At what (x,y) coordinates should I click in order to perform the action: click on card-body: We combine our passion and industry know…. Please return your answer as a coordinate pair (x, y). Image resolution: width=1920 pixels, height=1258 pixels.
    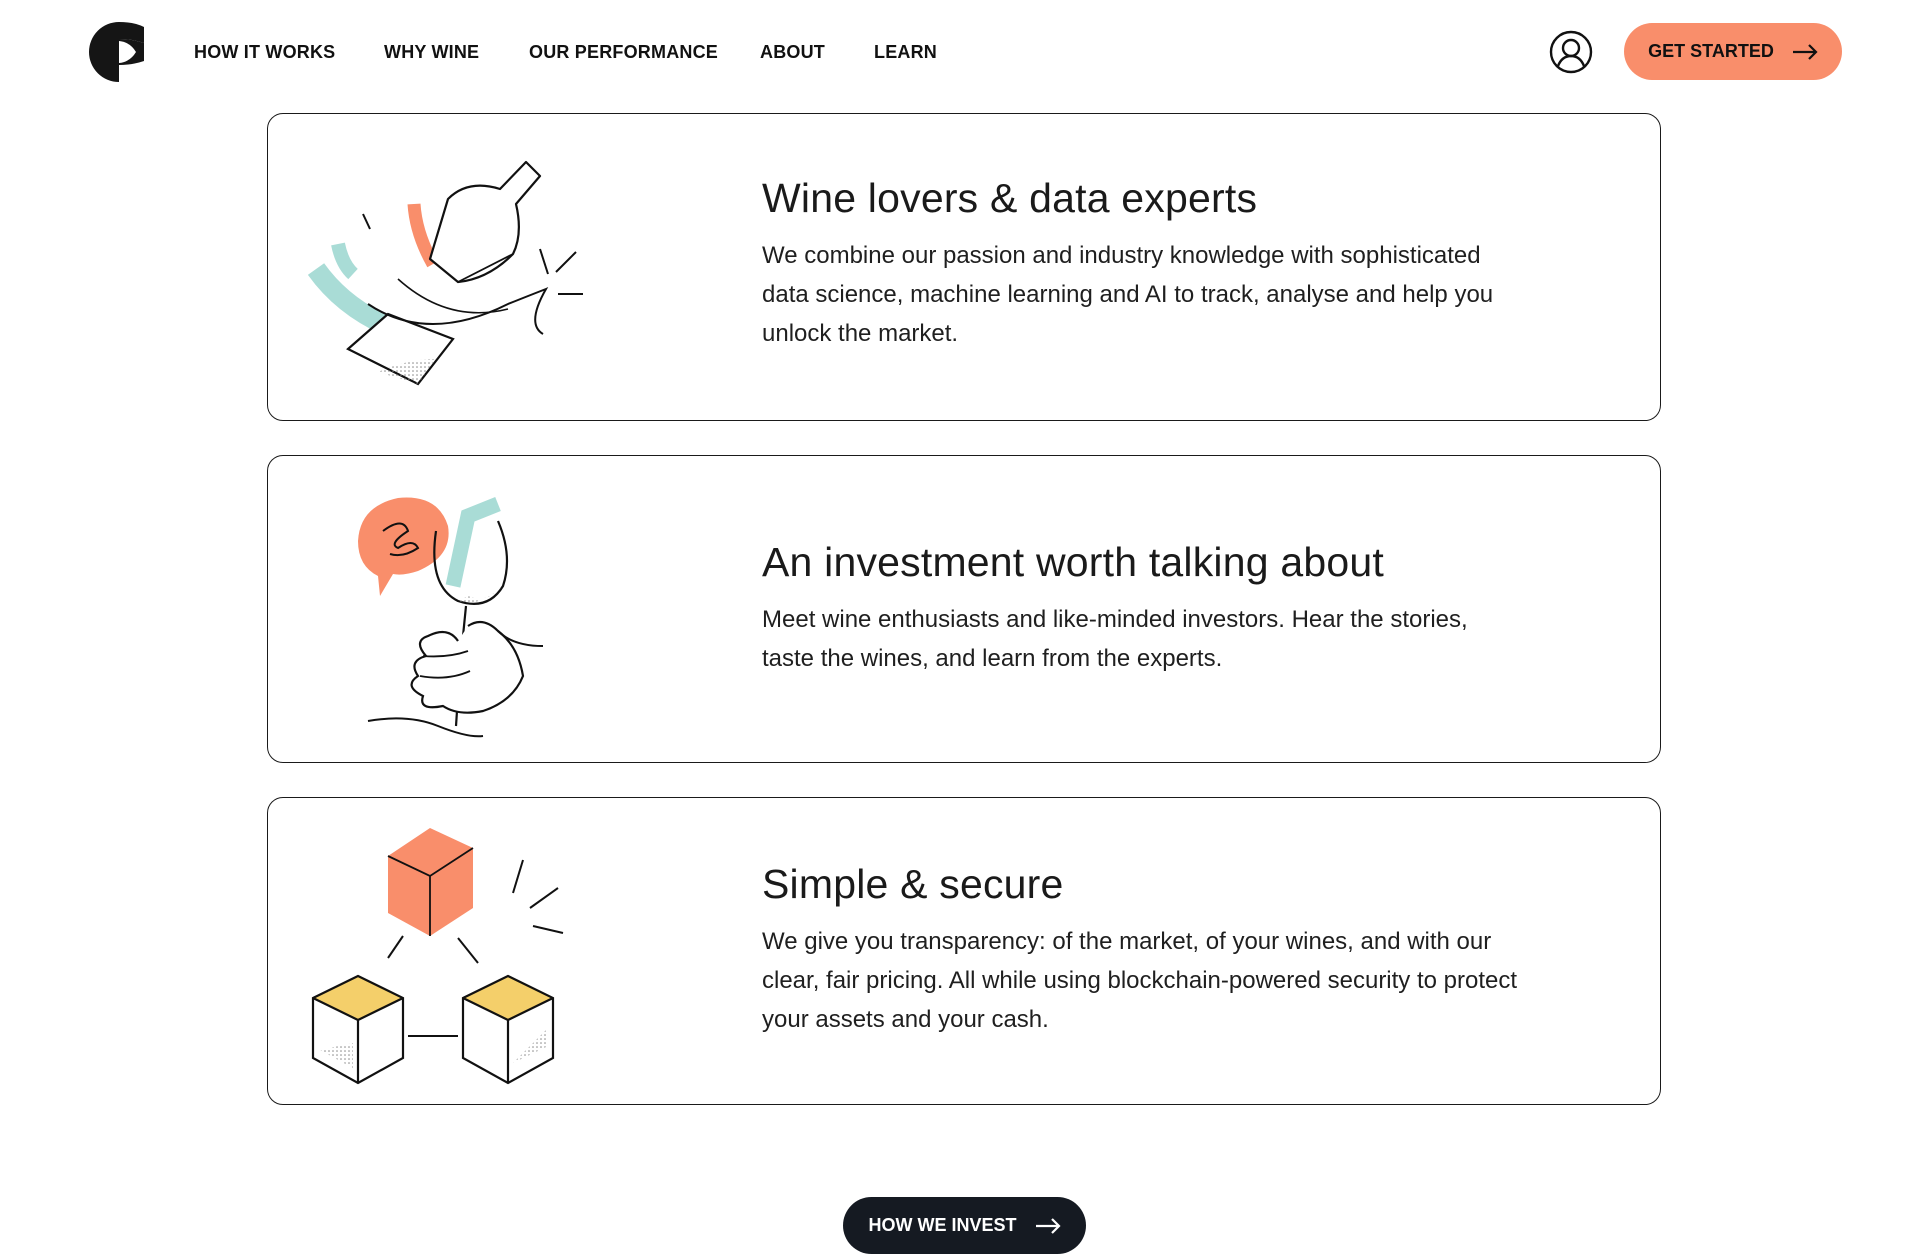
    Looking at the image, I should click on (1128, 294).